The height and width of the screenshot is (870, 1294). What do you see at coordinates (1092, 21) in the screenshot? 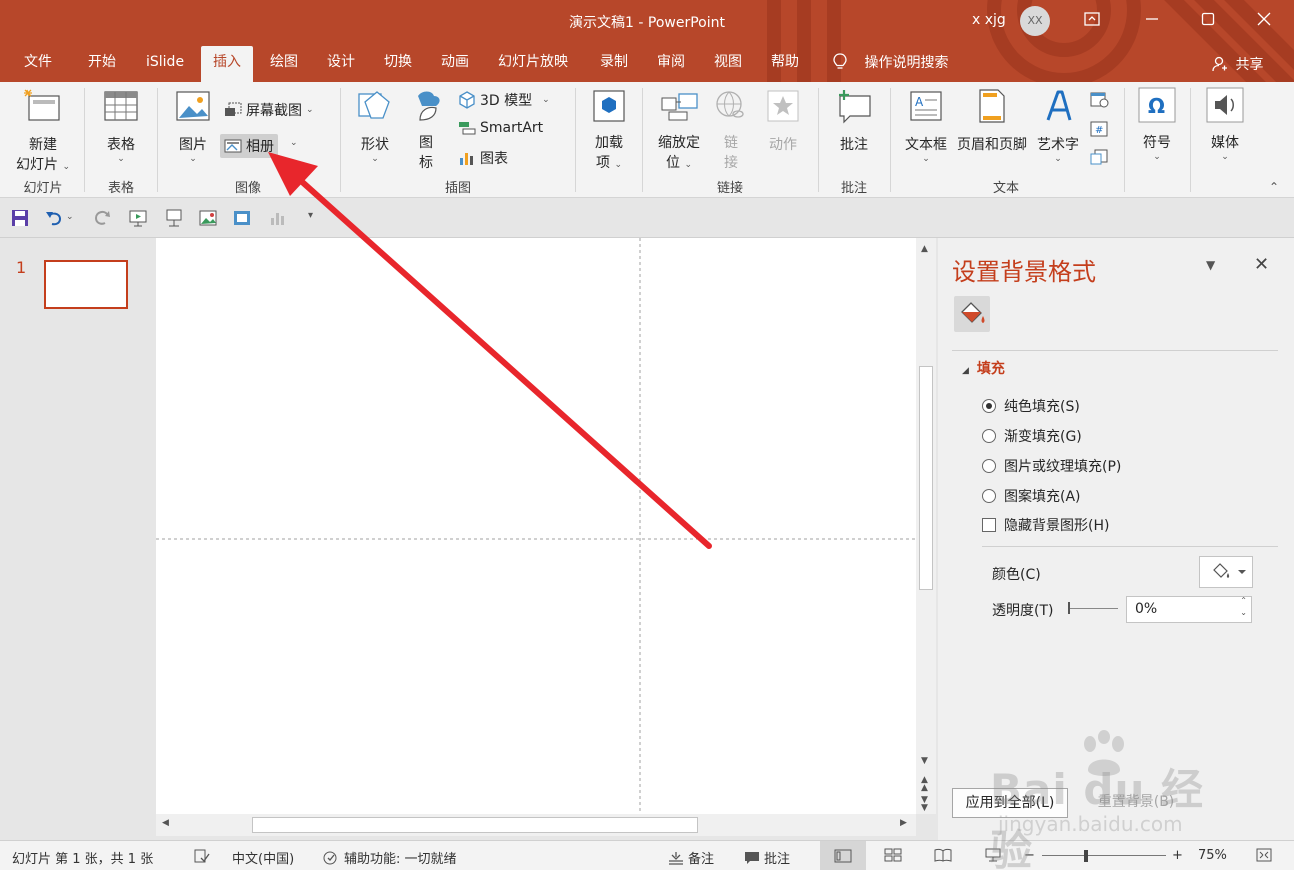
I see `ribbon-display-icon` at bounding box center [1092, 21].